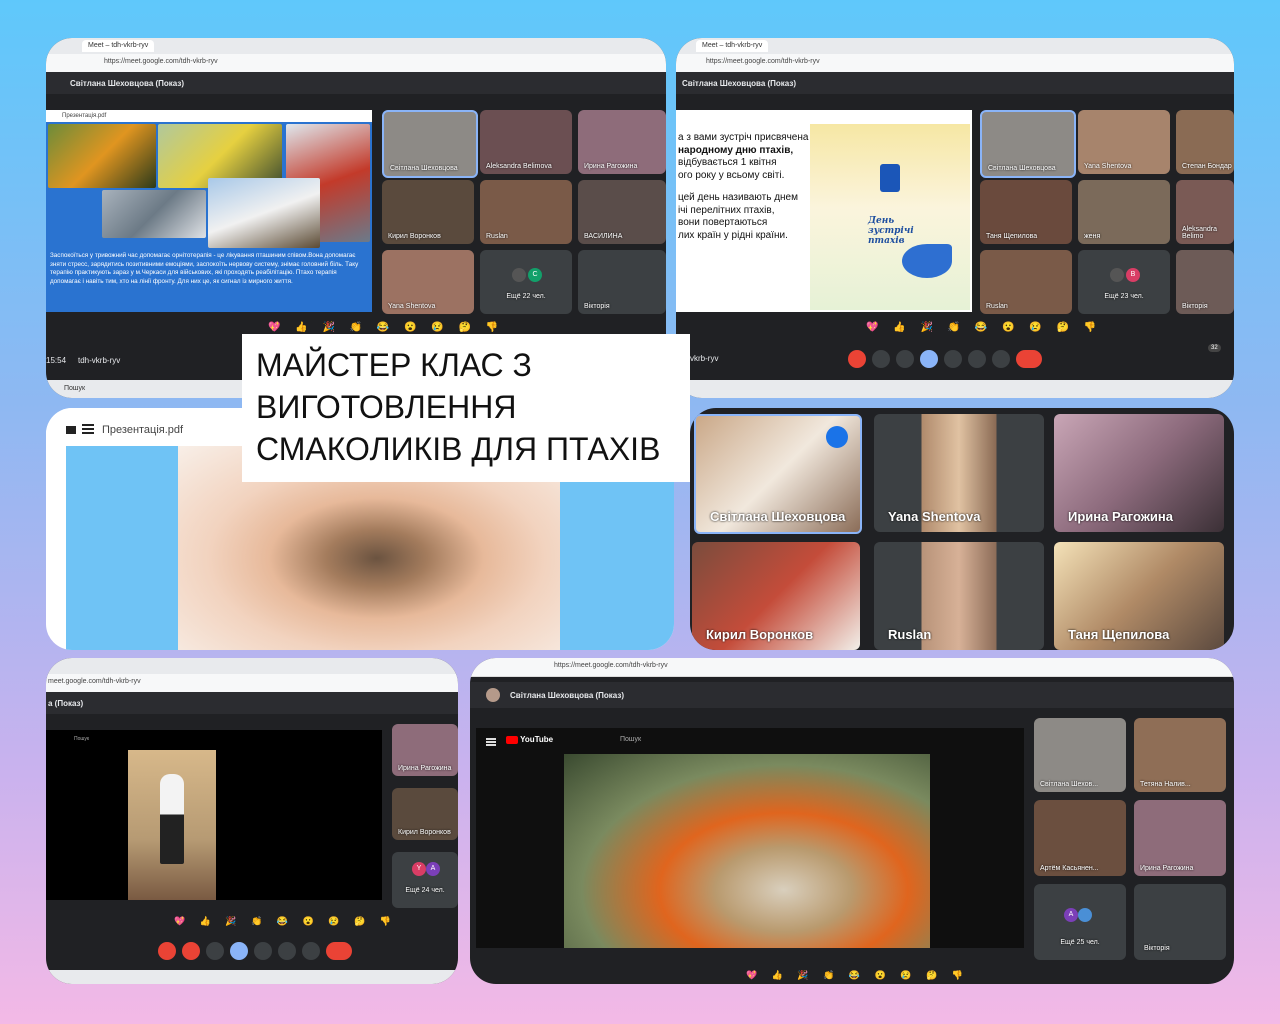  I want to click on call-controls, so click(945, 359).